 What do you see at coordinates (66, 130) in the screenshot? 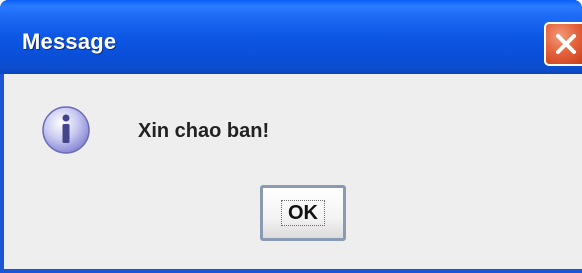
I see `info-icon` at bounding box center [66, 130].